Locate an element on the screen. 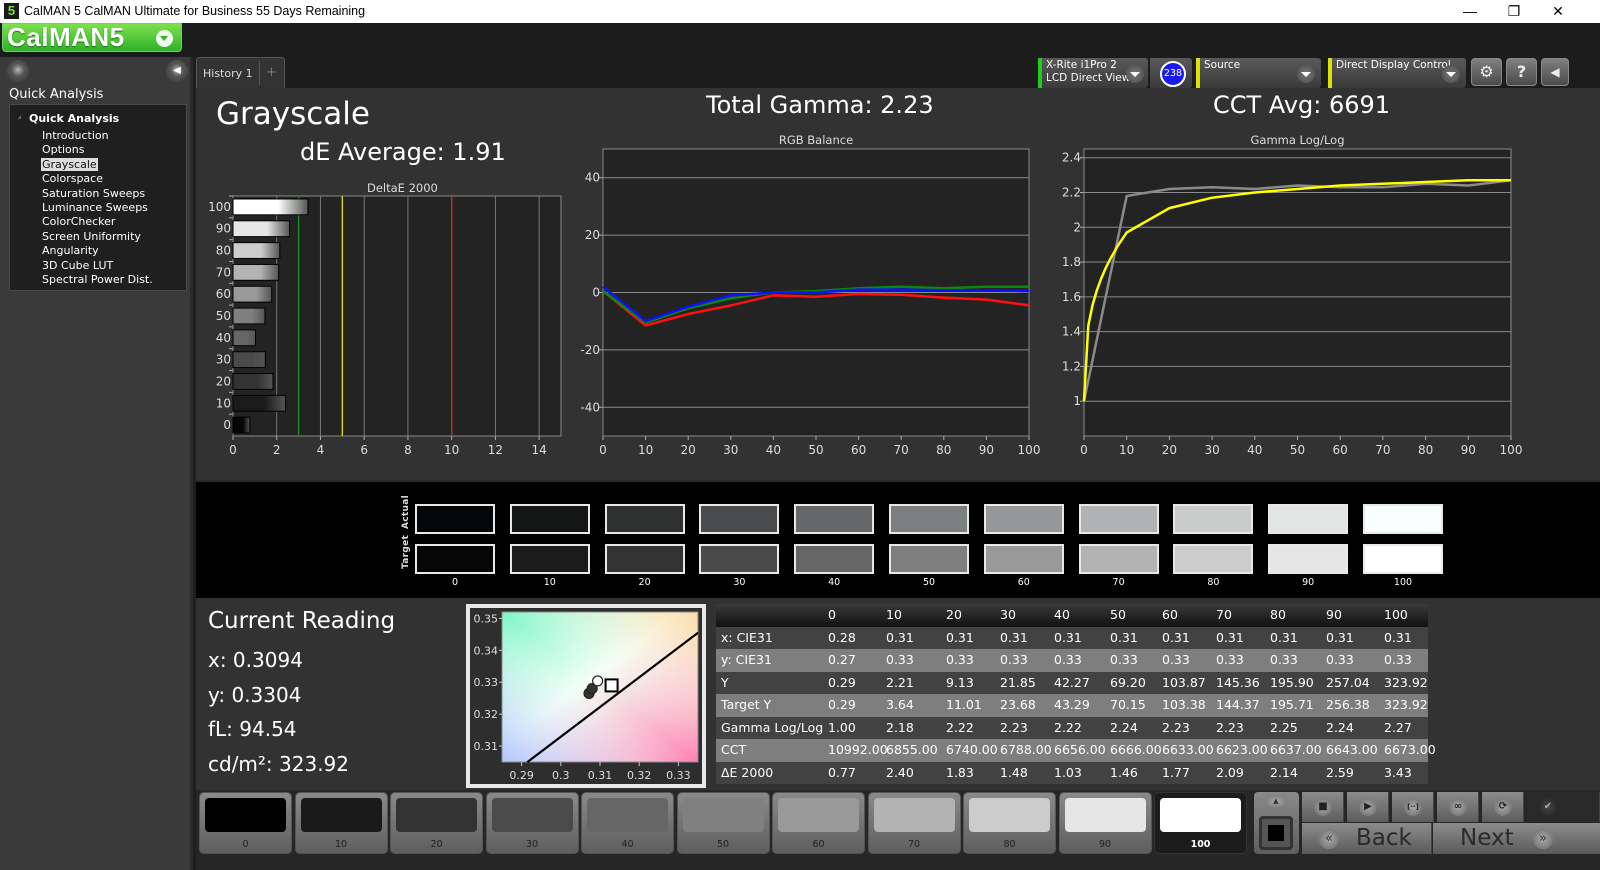 This screenshot has height=870, width=1600. patch-button-40: 40 is located at coordinates (627, 823).